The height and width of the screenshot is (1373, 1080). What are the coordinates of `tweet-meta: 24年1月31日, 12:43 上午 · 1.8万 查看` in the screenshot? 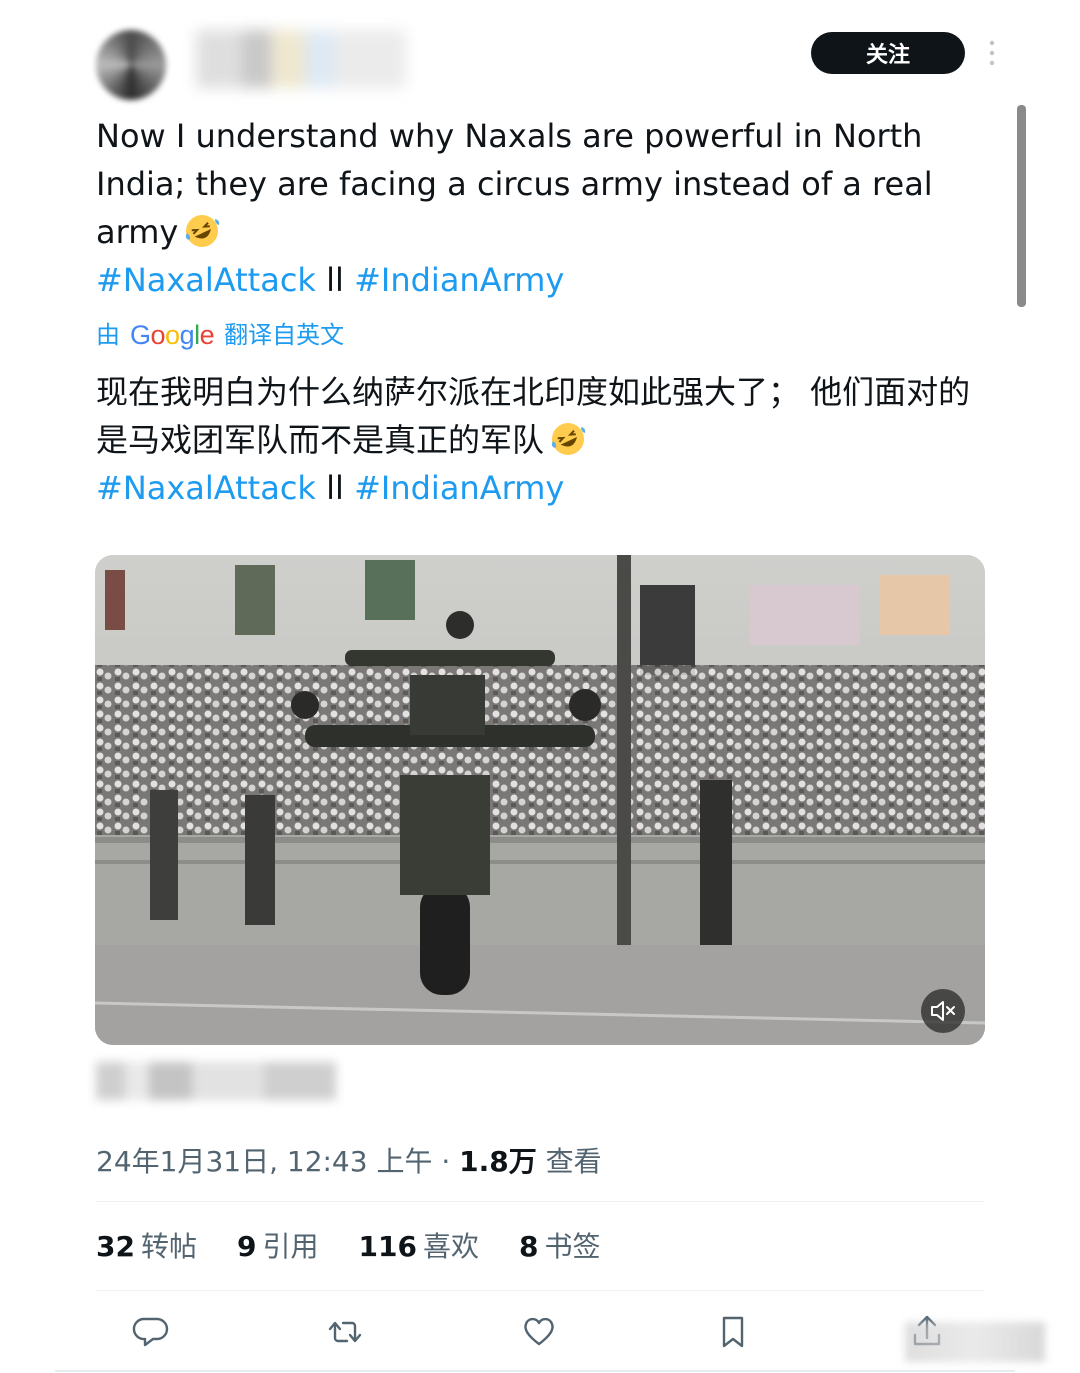 It's located at (349, 1162).